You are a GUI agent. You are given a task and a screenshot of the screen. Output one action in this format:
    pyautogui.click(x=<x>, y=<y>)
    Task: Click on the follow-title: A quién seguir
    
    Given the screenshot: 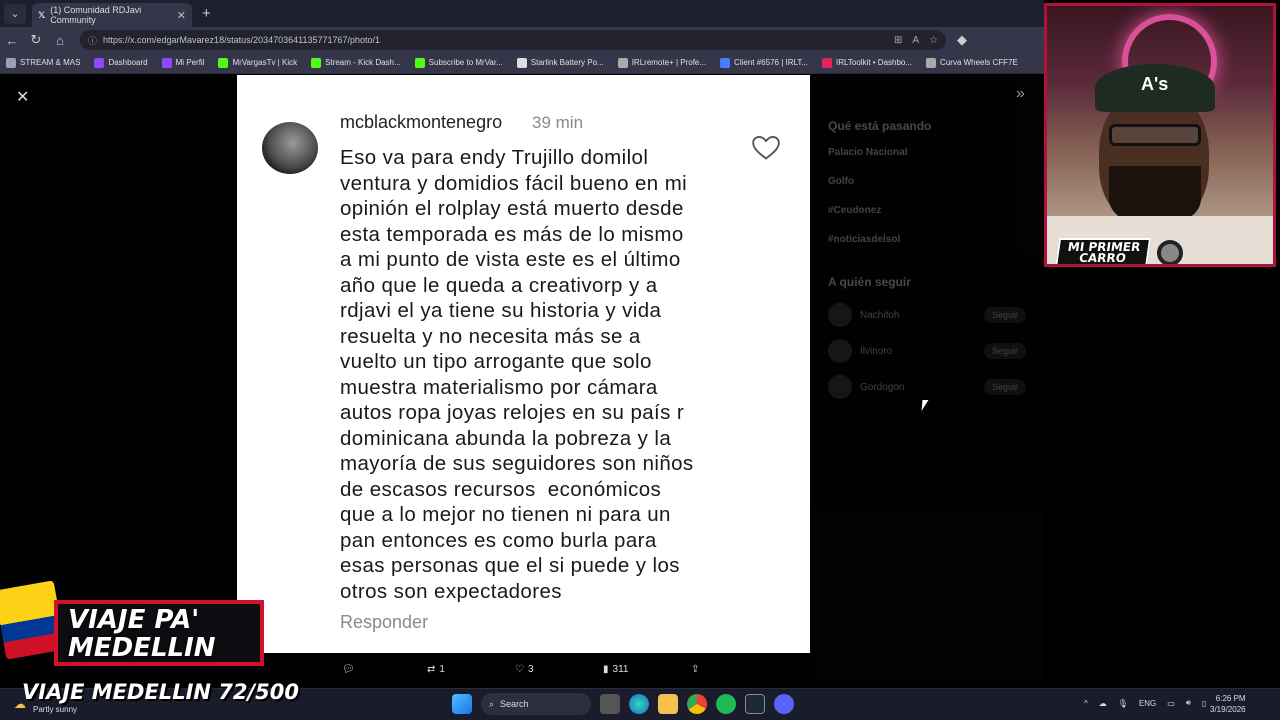 What is the action you would take?
    pyautogui.click(x=869, y=282)
    